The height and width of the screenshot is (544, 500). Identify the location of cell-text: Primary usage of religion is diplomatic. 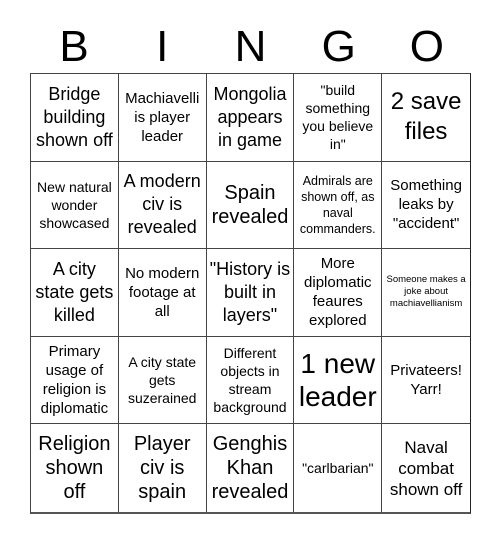
(74, 380).